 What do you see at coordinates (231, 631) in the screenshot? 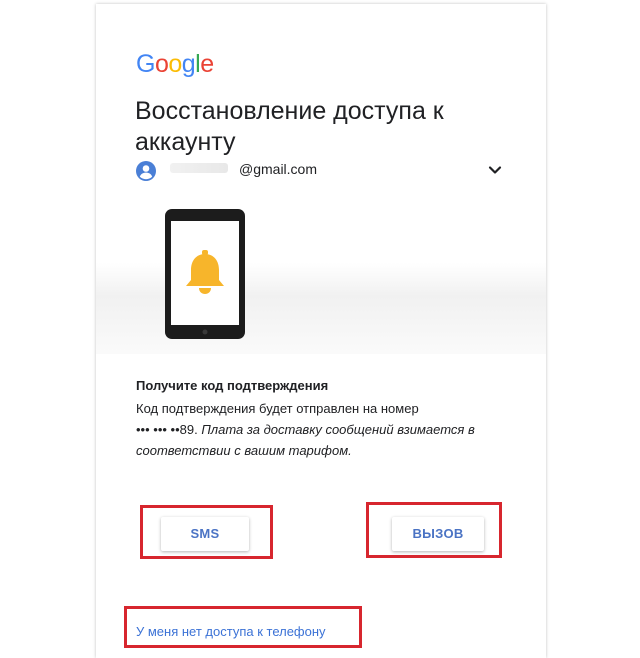
I see `no-phone-access-link: У меня нет доступа к телефону` at bounding box center [231, 631].